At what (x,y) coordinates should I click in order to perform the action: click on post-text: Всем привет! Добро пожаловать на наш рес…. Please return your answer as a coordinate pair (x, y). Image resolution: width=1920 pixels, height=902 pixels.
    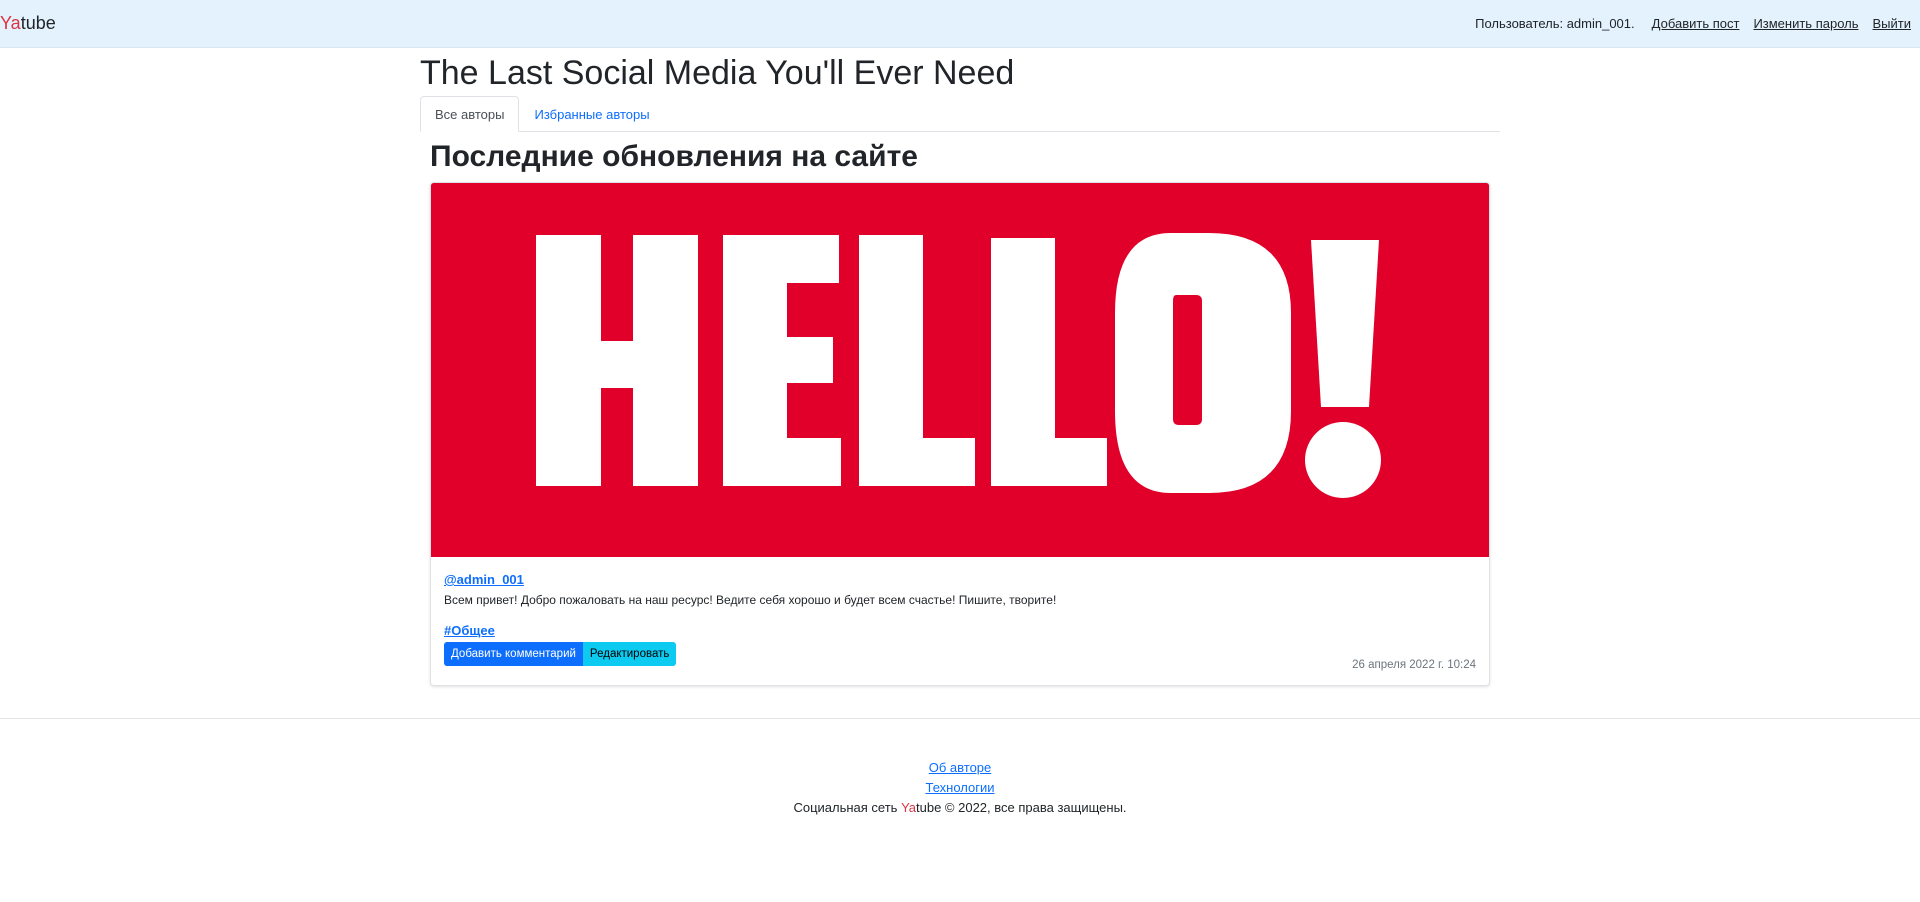
    Looking at the image, I should click on (750, 600).